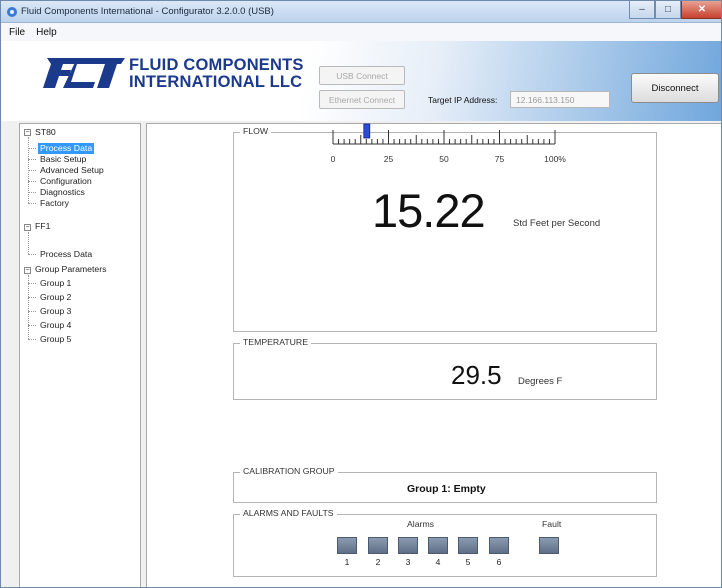  Describe the element at coordinates (70, 269) in the screenshot. I see `tree-node-group-parameters: Group Parameters` at that location.